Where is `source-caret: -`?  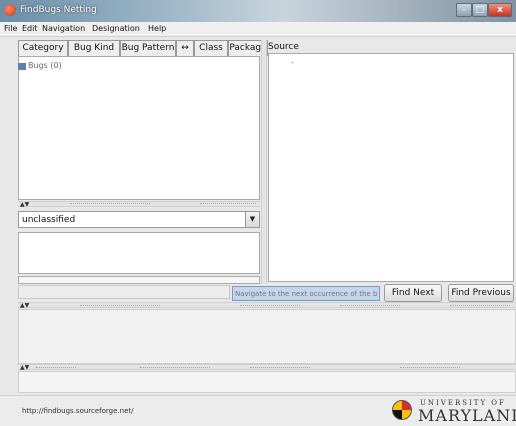 source-caret: - is located at coordinates (292, 62).